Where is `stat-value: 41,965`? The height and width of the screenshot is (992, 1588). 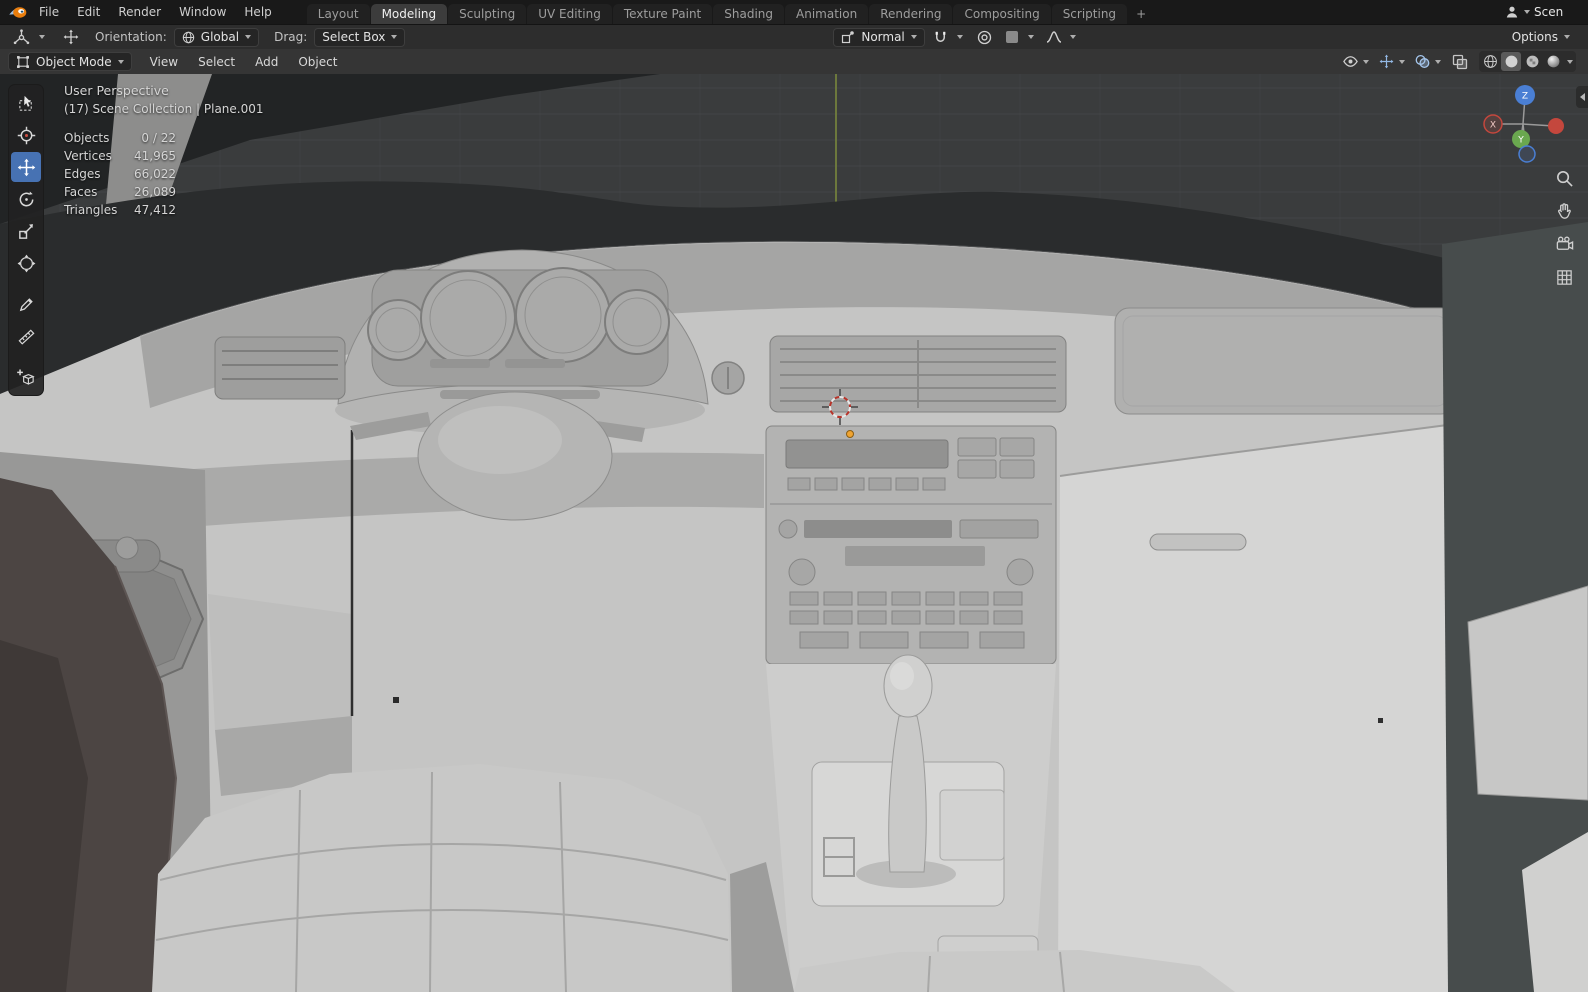 stat-value: 41,965 is located at coordinates (155, 156).